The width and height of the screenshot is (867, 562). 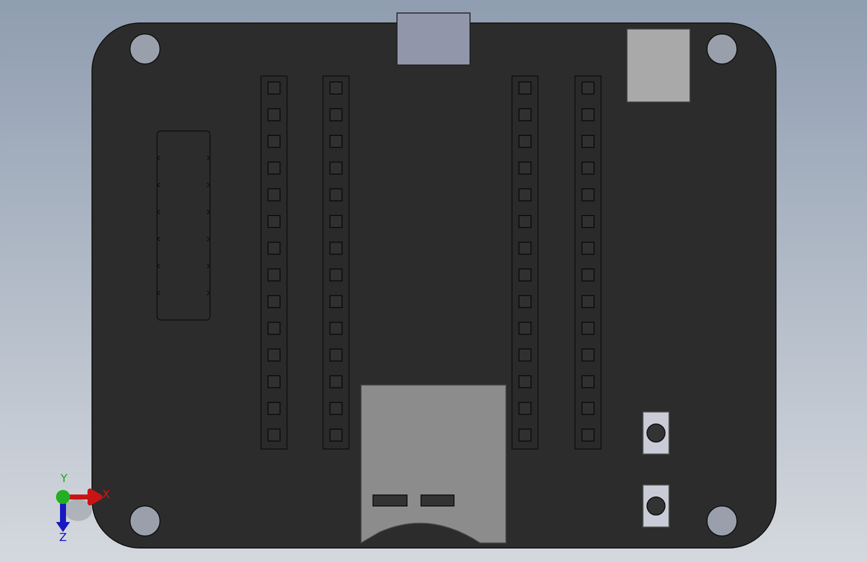 I want to click on axis-triad-drawing, so click(x=79, y=510).